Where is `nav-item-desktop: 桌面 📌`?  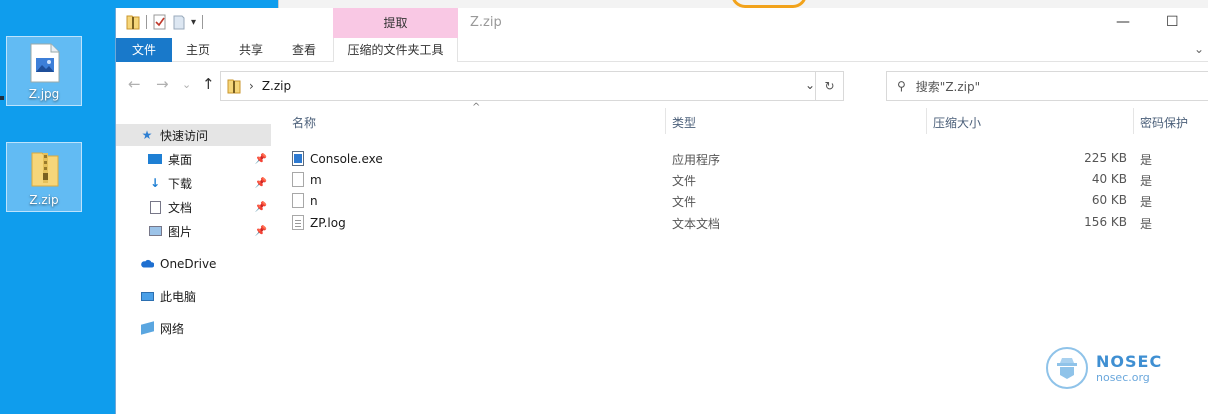
nav-item-desktop: 桌面 📌 is located at coordinates (193, 159).